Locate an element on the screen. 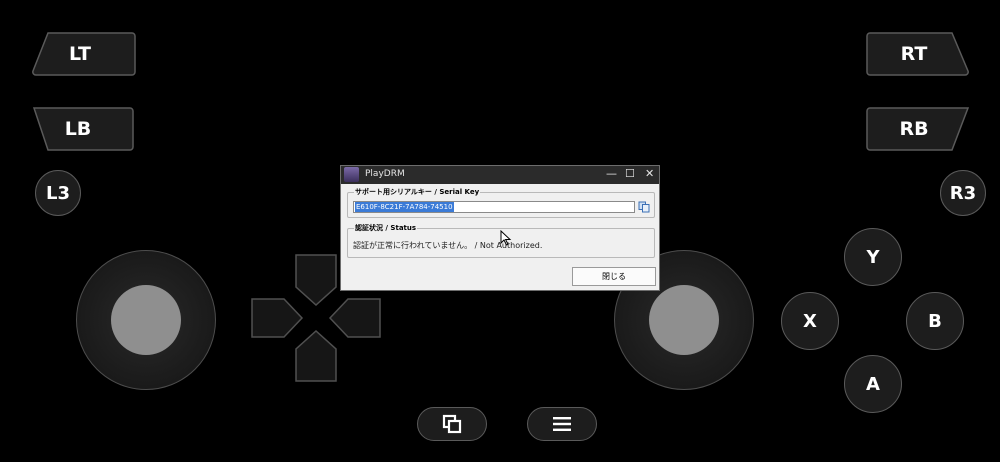  minimize-button: — is located at coordinates (611, 173).